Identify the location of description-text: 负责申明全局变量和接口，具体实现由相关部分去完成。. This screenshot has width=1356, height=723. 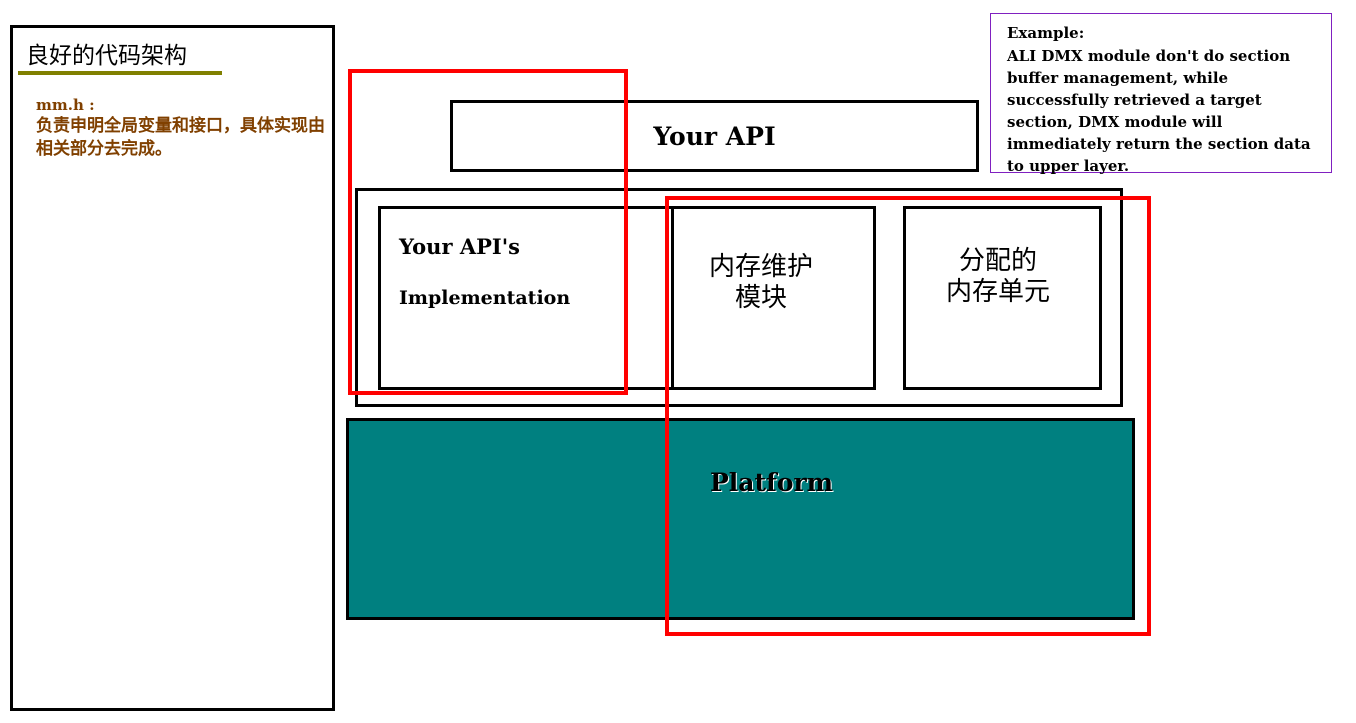
(180, 137).